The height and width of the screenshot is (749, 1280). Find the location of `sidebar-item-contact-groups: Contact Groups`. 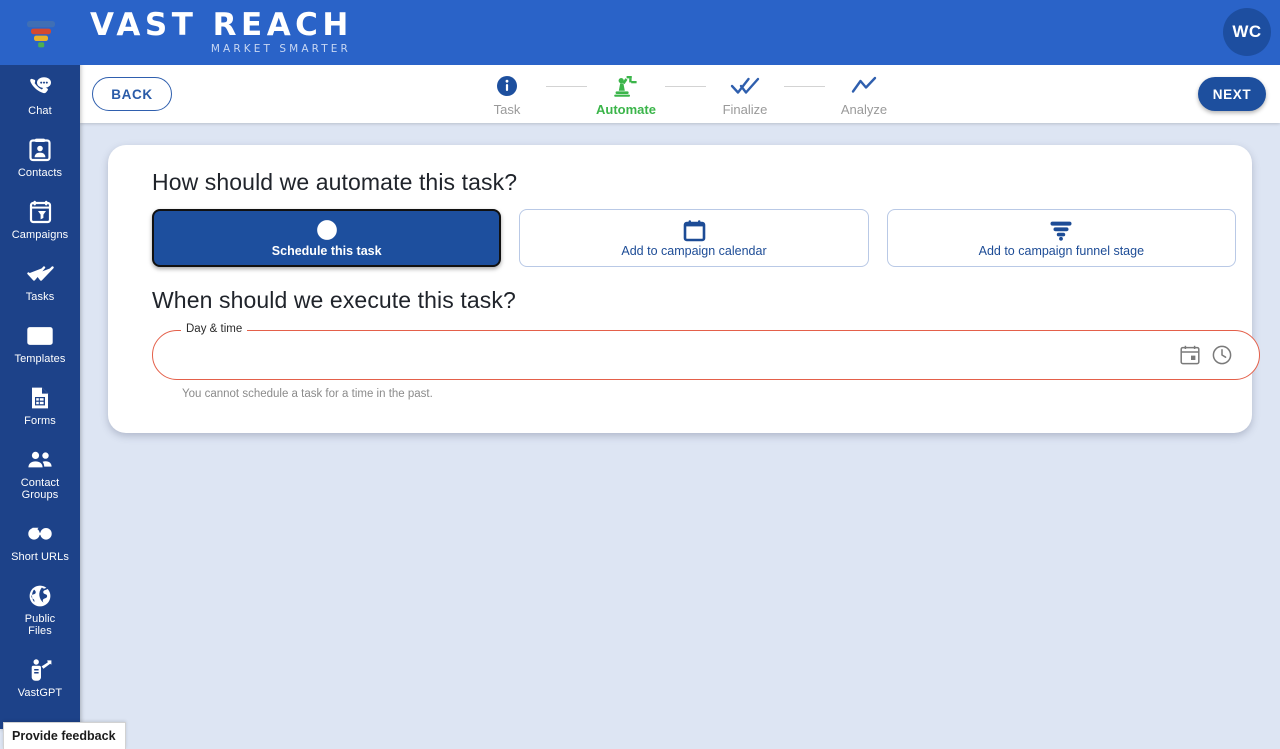

sidebar-item-contact-groups: Contact Groups is located at coordinates (40, 473).